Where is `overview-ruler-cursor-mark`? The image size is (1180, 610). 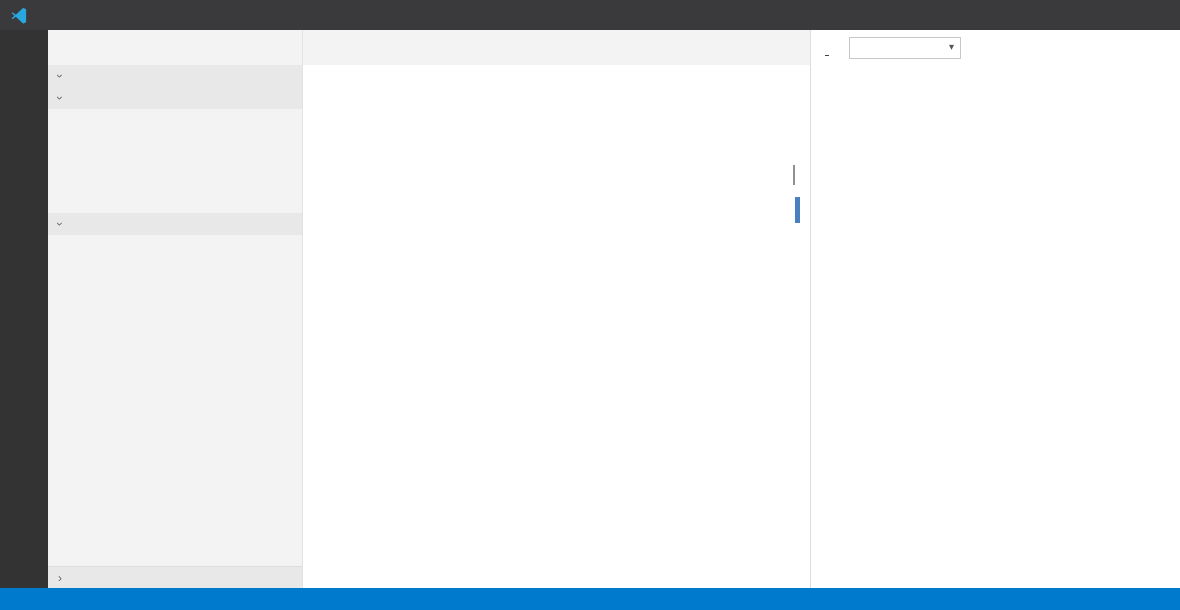
overview-ruler-cursor-mark is located at coordinates (797, 210).